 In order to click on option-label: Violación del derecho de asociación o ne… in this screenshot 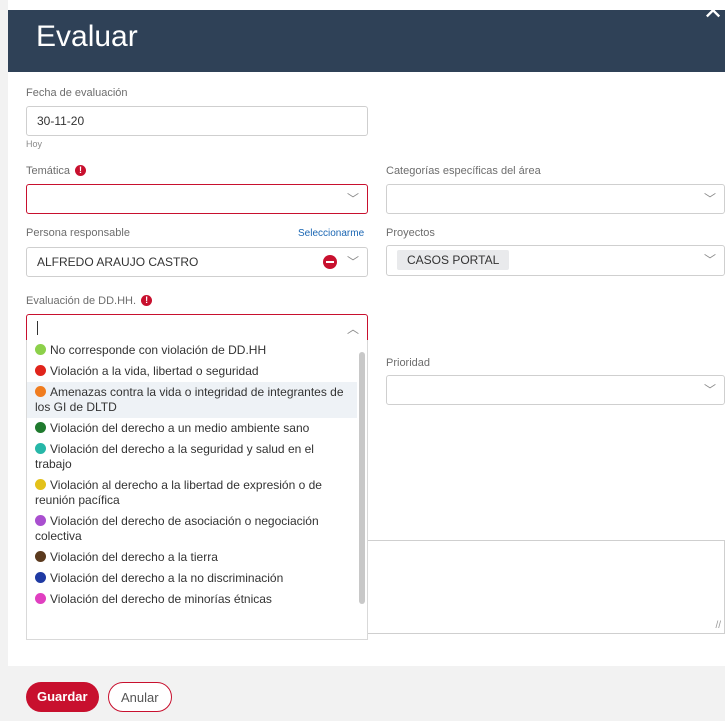, I will do `click(177, 528)`.